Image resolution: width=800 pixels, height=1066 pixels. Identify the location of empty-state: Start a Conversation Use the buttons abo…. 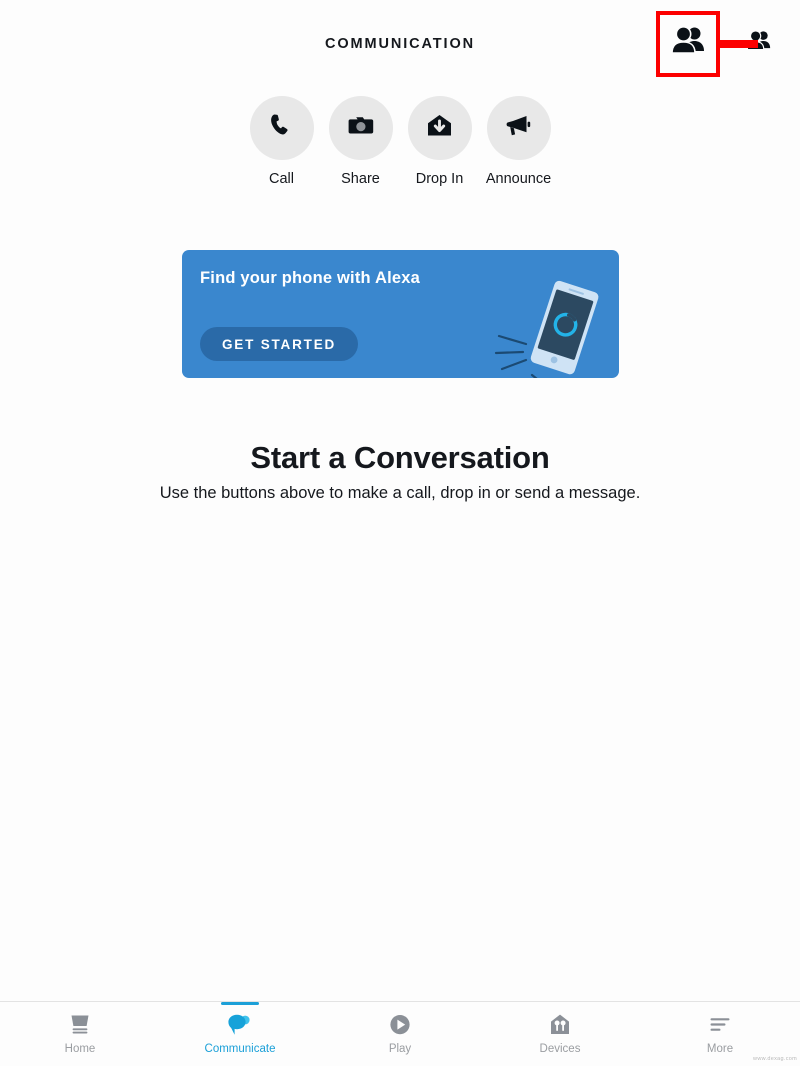
(400, 471).